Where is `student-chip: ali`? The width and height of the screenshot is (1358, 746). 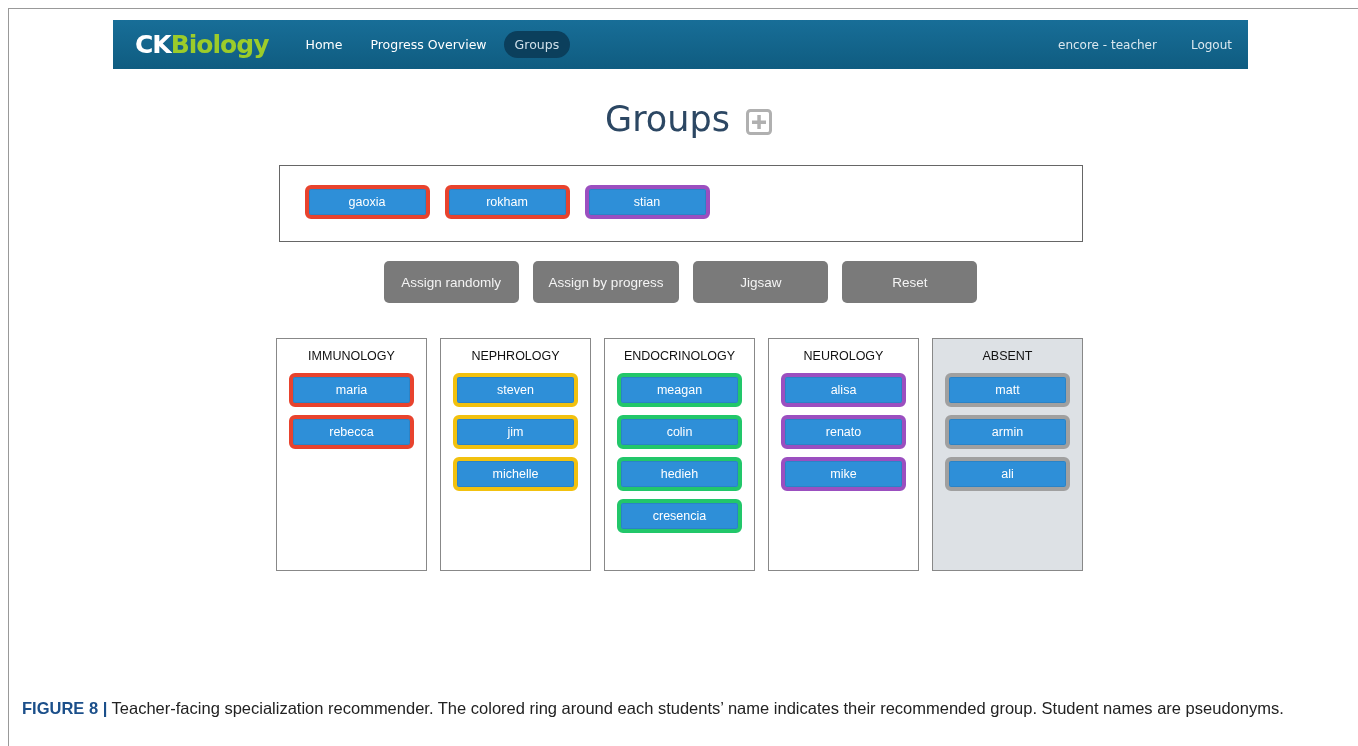
student-chip: ali is located at coordinates (1007, 474).